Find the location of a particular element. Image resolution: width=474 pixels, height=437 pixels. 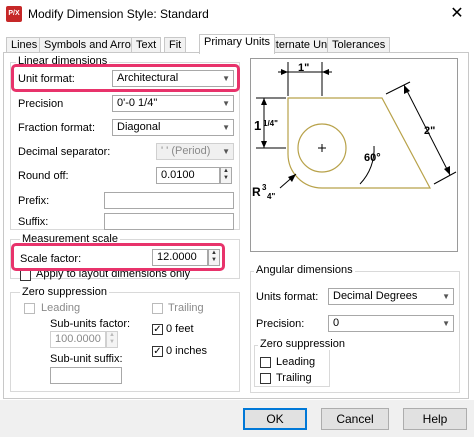

tab-primary-units: Primary Units is located at coordinates (237, 44).